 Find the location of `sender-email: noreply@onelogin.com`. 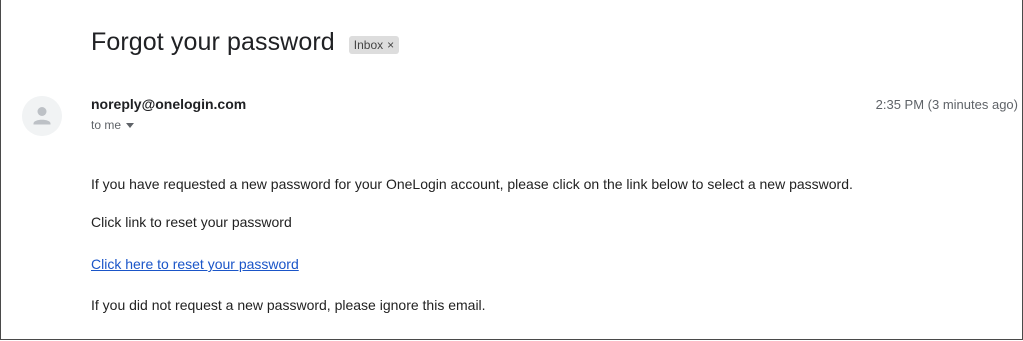

sender-email: noreply@onelogin.com is located at coordinates (168, 104).